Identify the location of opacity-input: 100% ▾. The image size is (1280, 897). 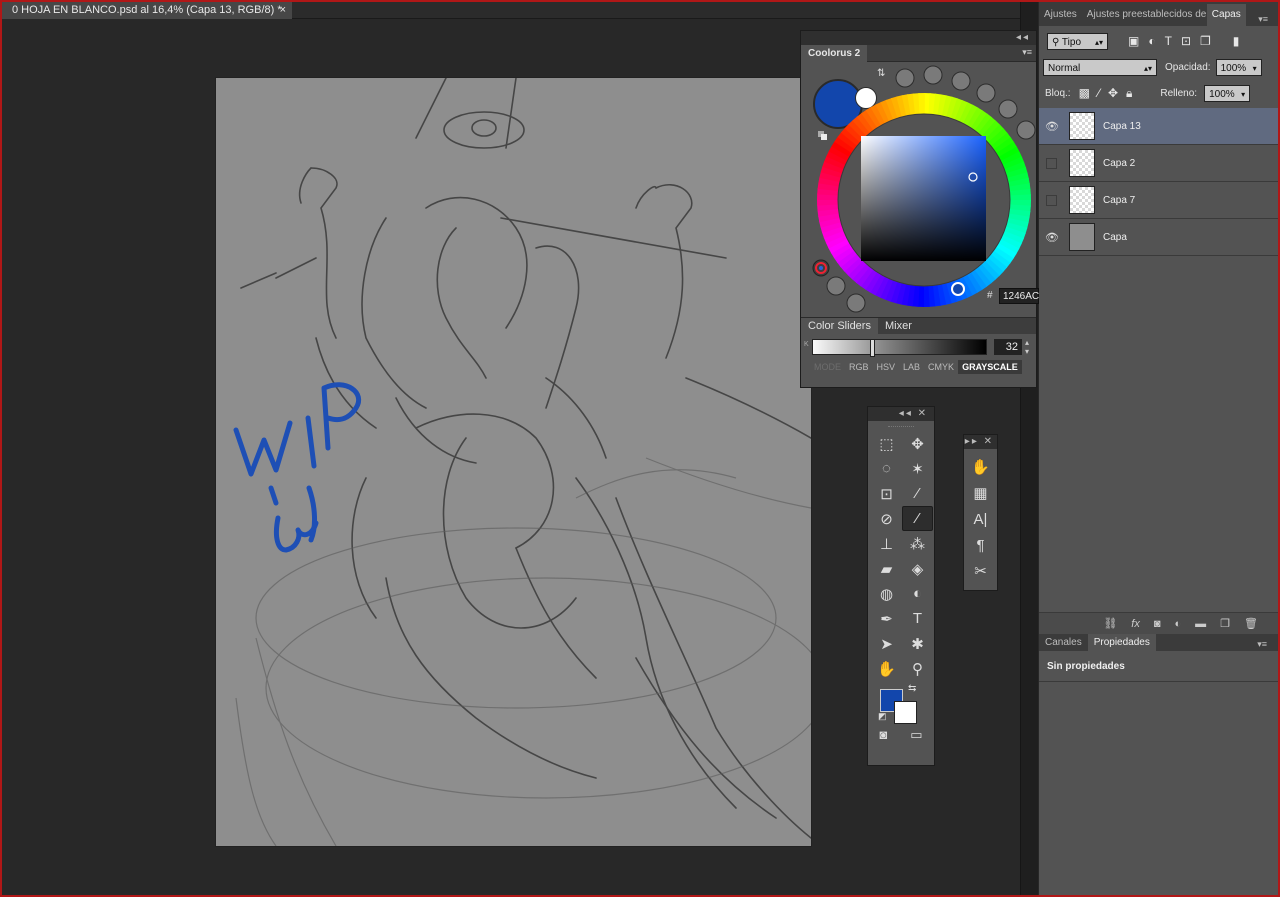
(1238, 67).